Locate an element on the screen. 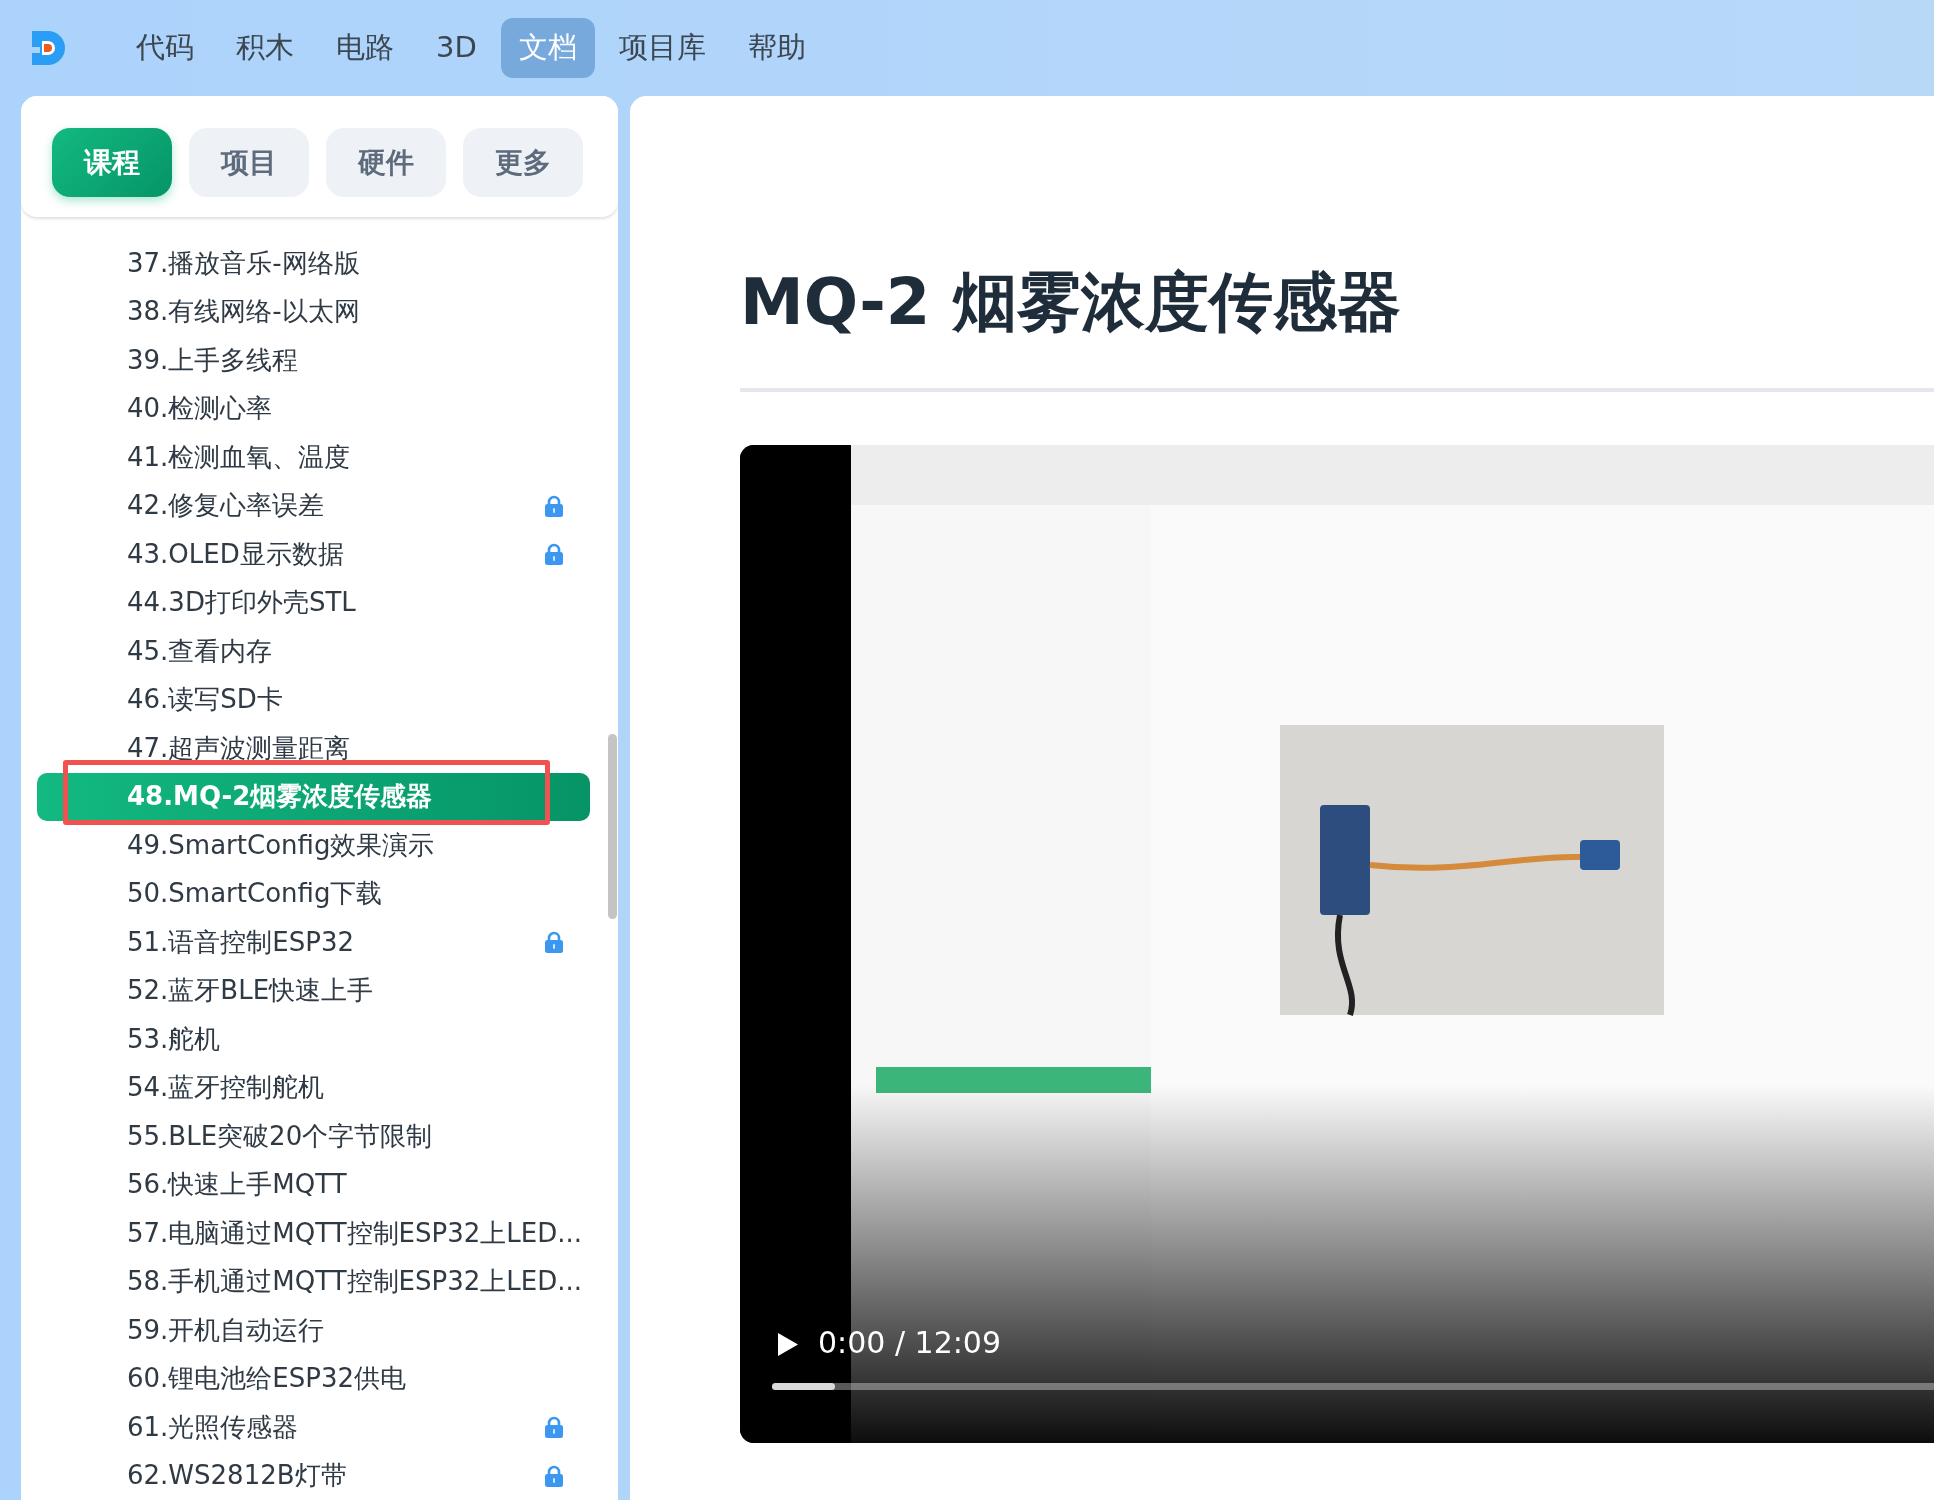 The height and width of the screenshot is (1500, 1934). nav-tab: 帮助 is located at coordinates (776, 48).